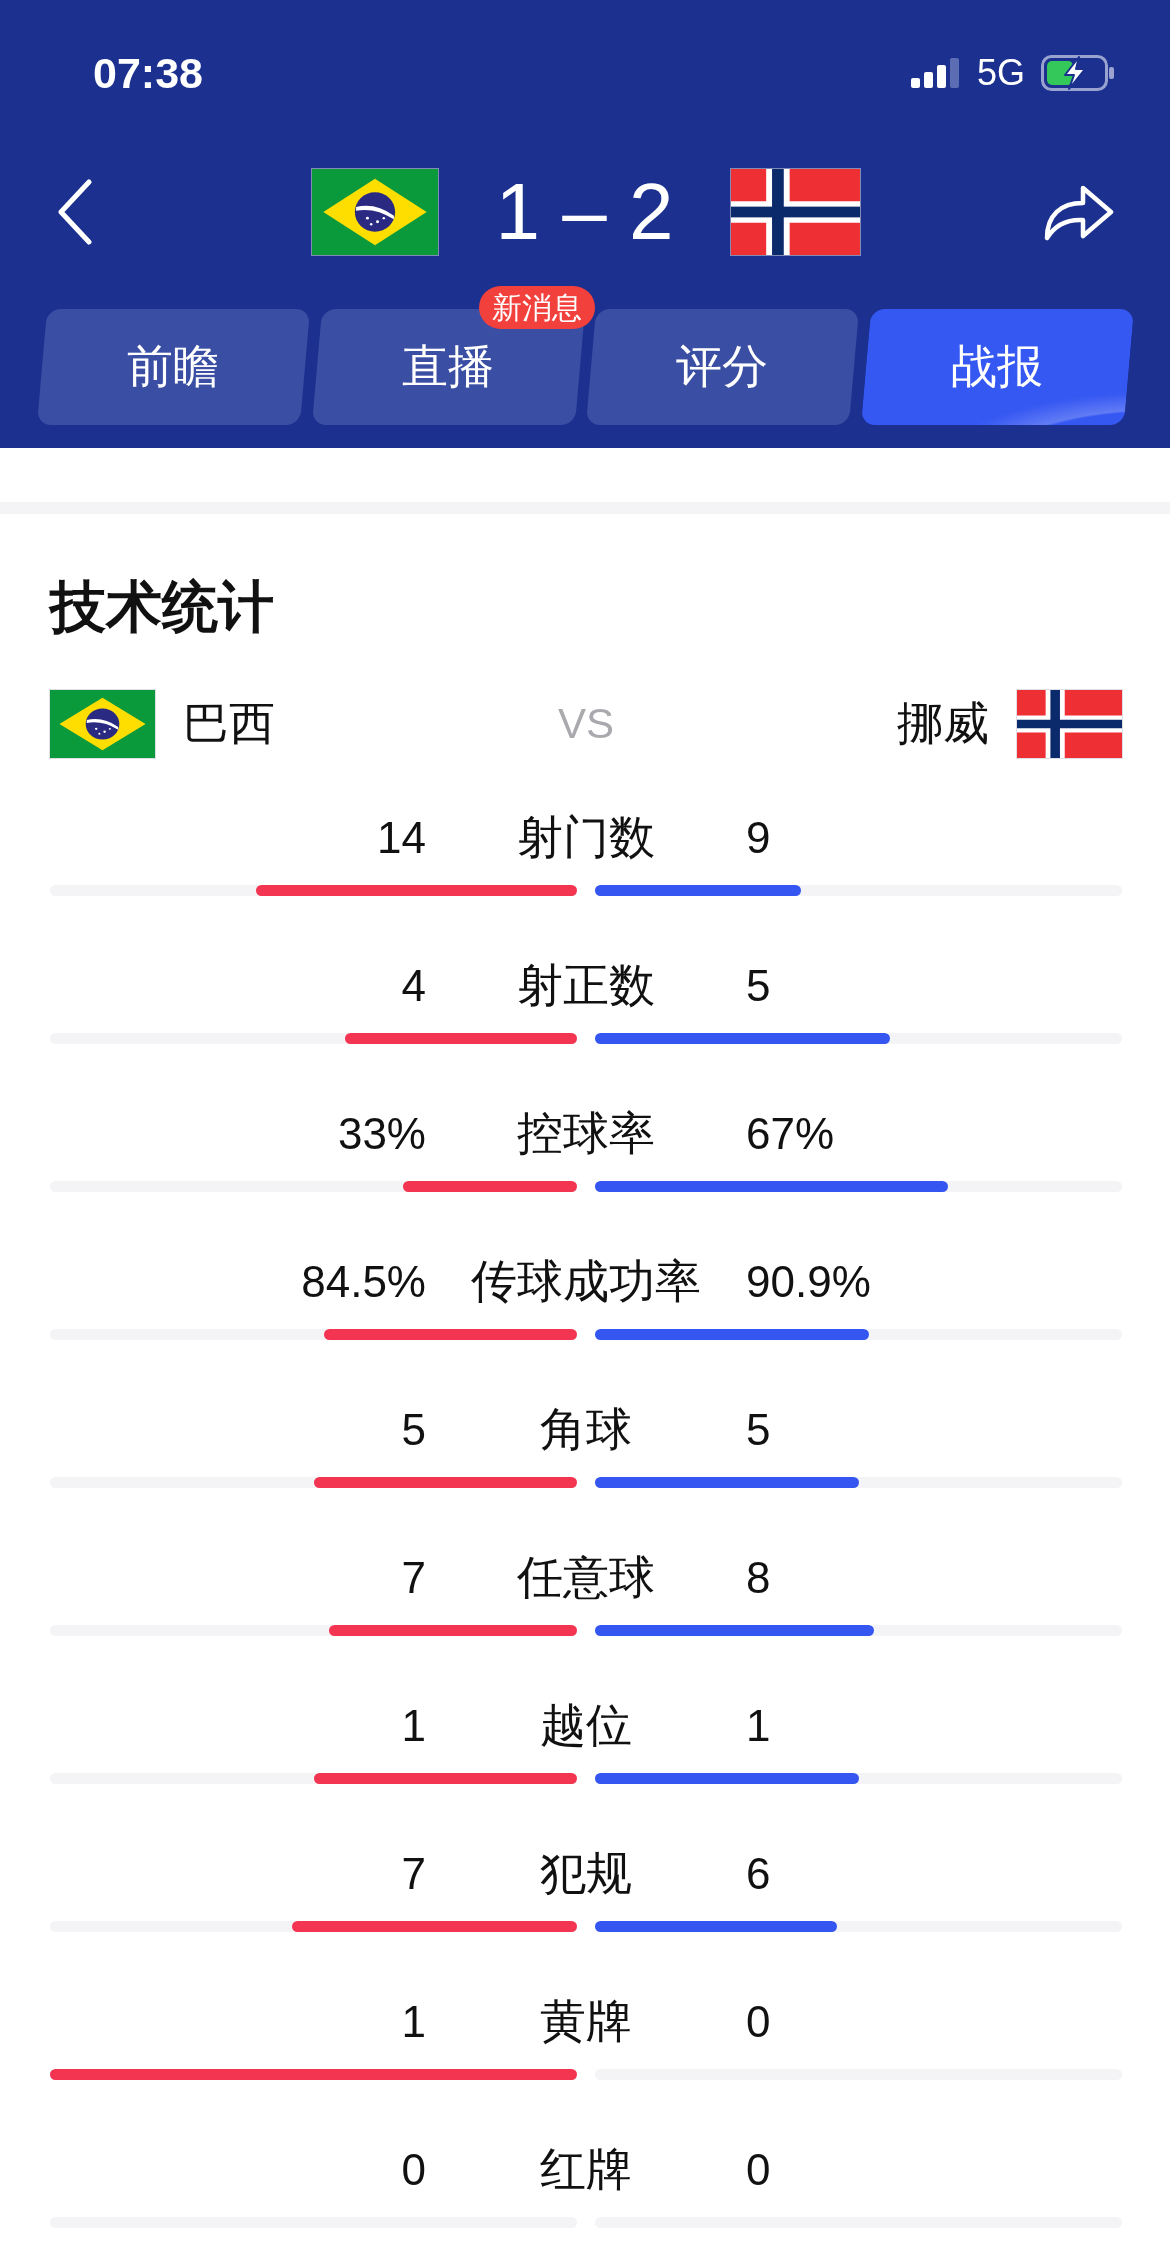 Image resolution: width=1170 pixels, height=2252 pixels. What do you see at coordinates (722, 367) in the screenshot?
I see `tab: 评分` at bounding box center [722, 367].